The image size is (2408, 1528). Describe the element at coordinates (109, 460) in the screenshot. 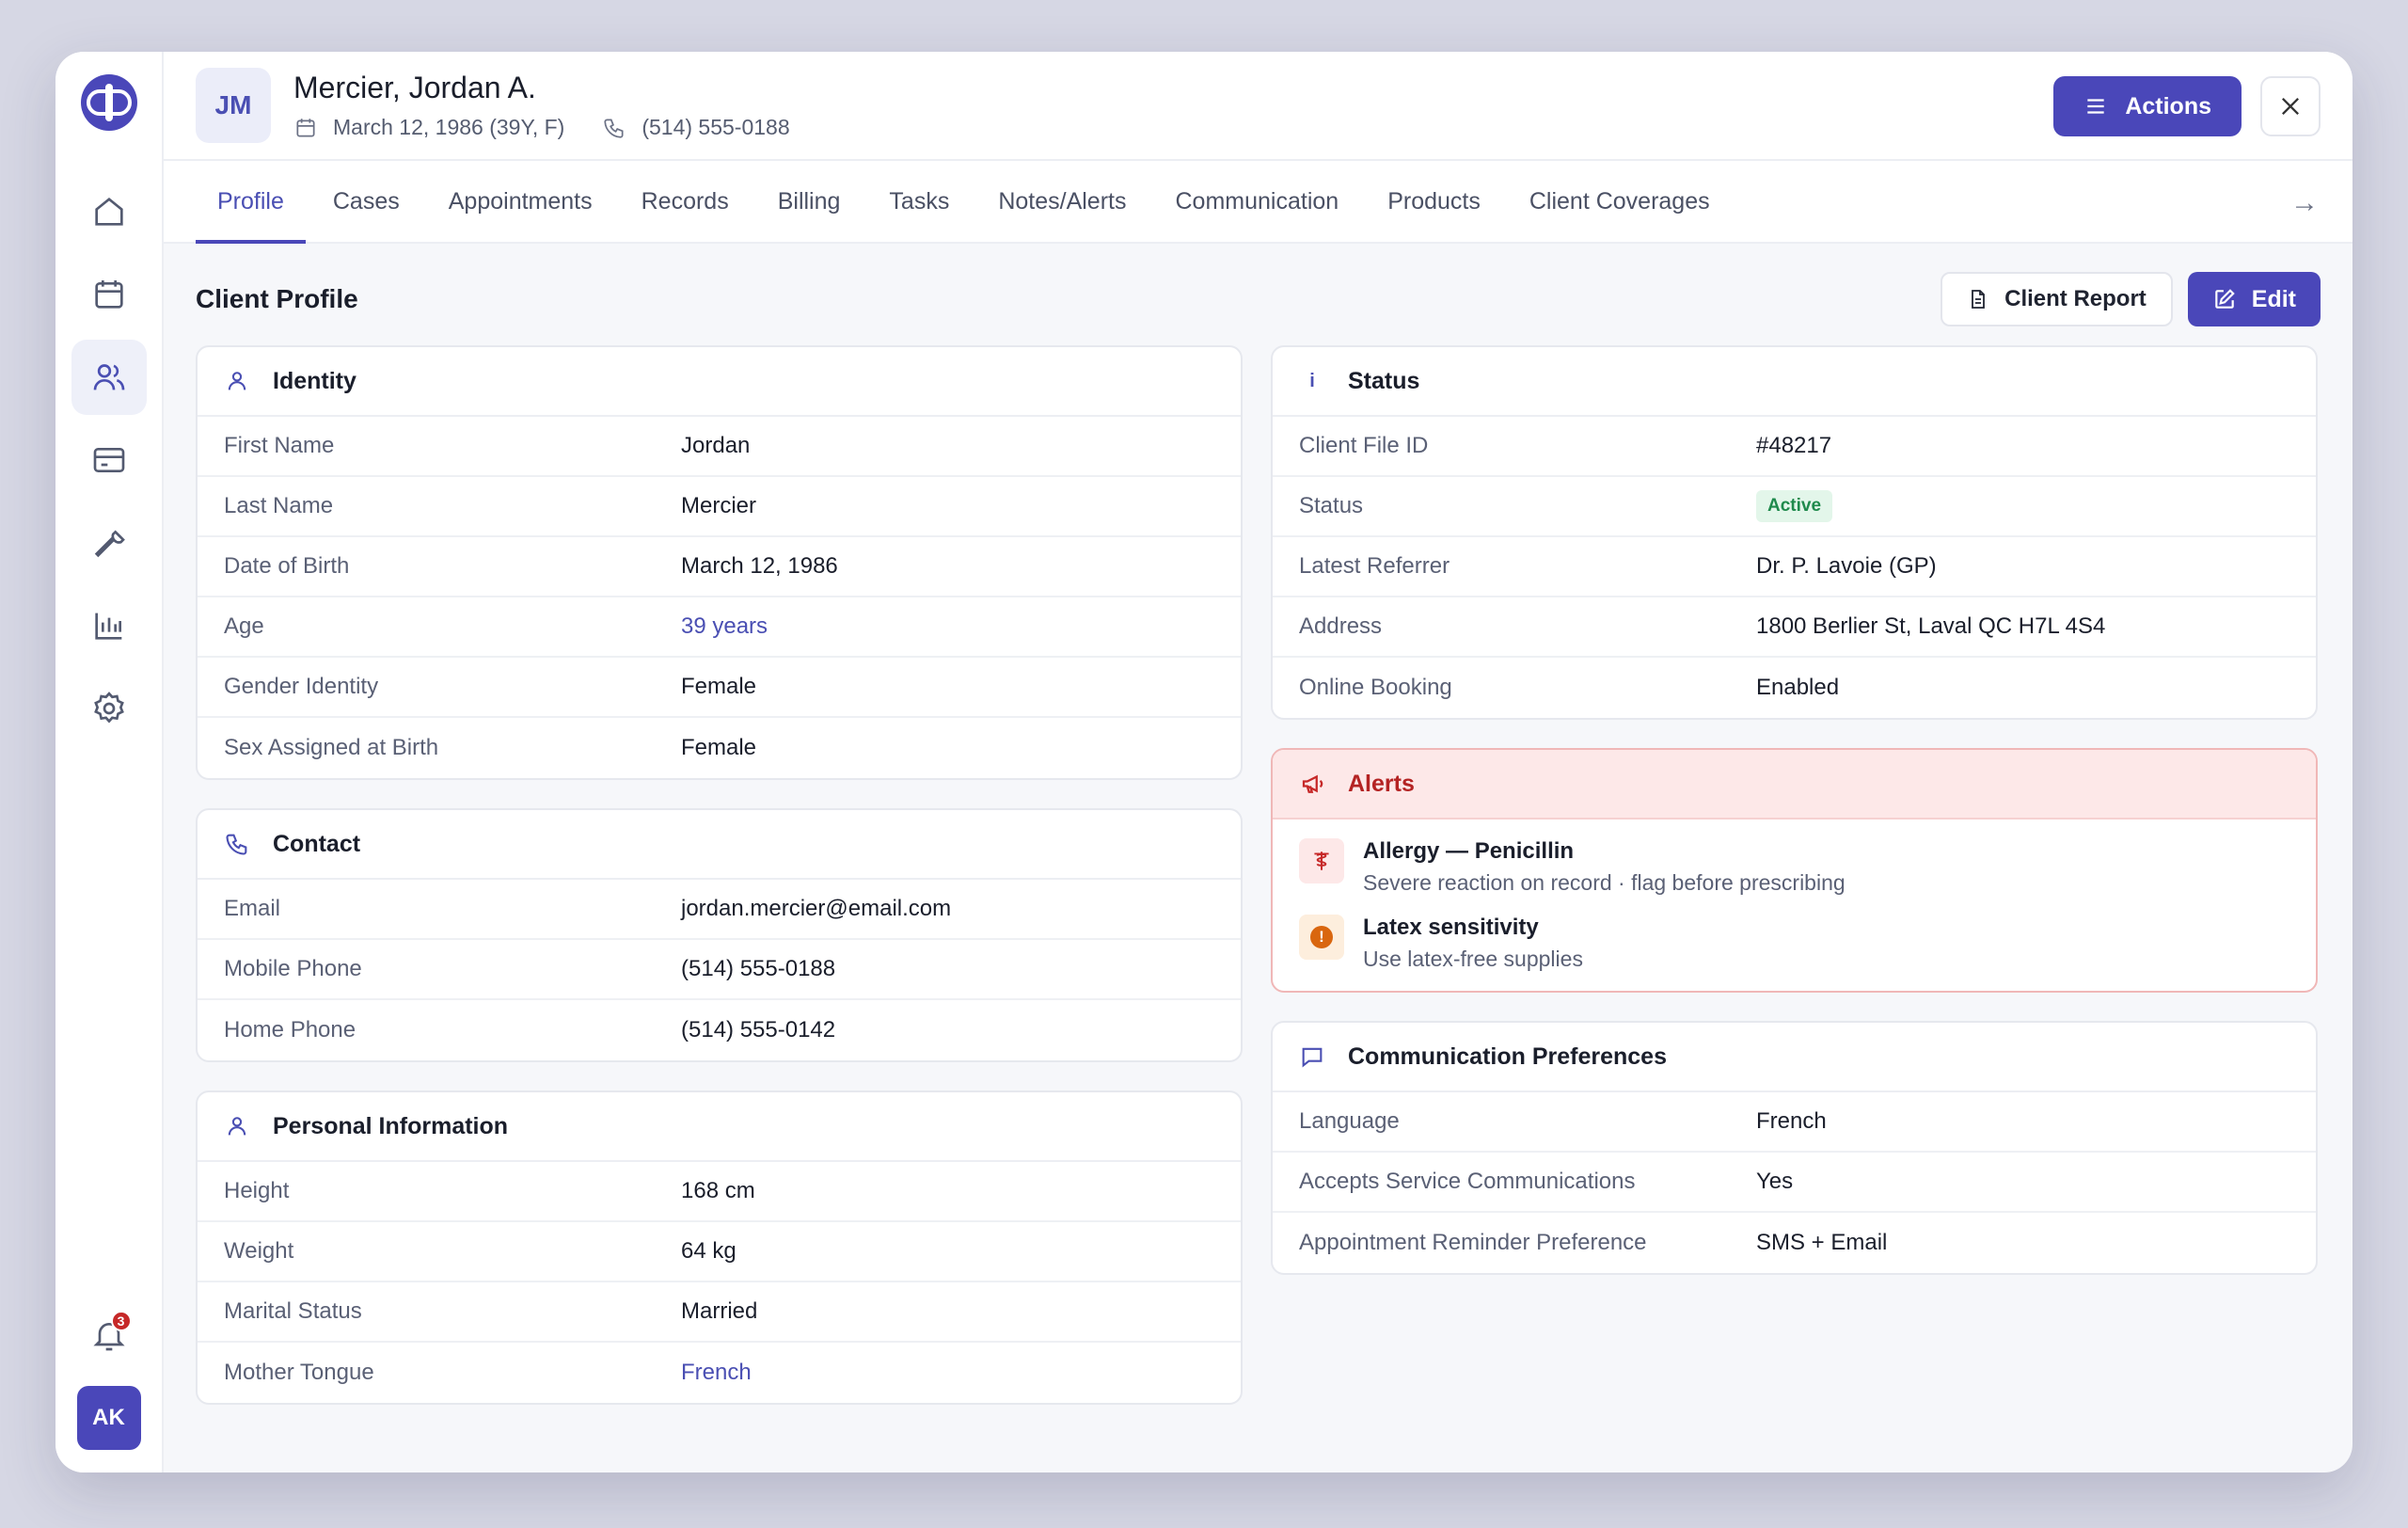

I see `nav-billing` at that location.